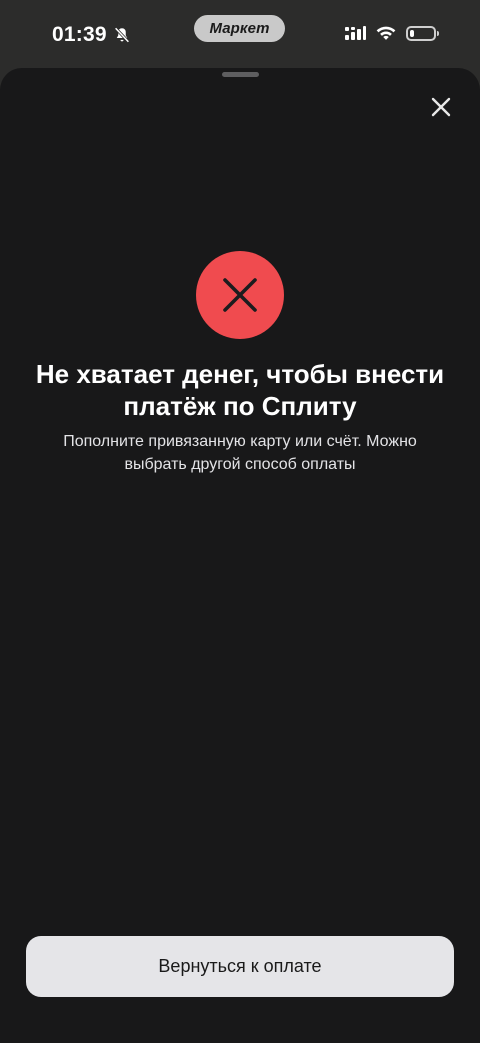 Image resolution: width=480 pixels, height=1043 pixels. I want to click on close-button, so click(441, 107).